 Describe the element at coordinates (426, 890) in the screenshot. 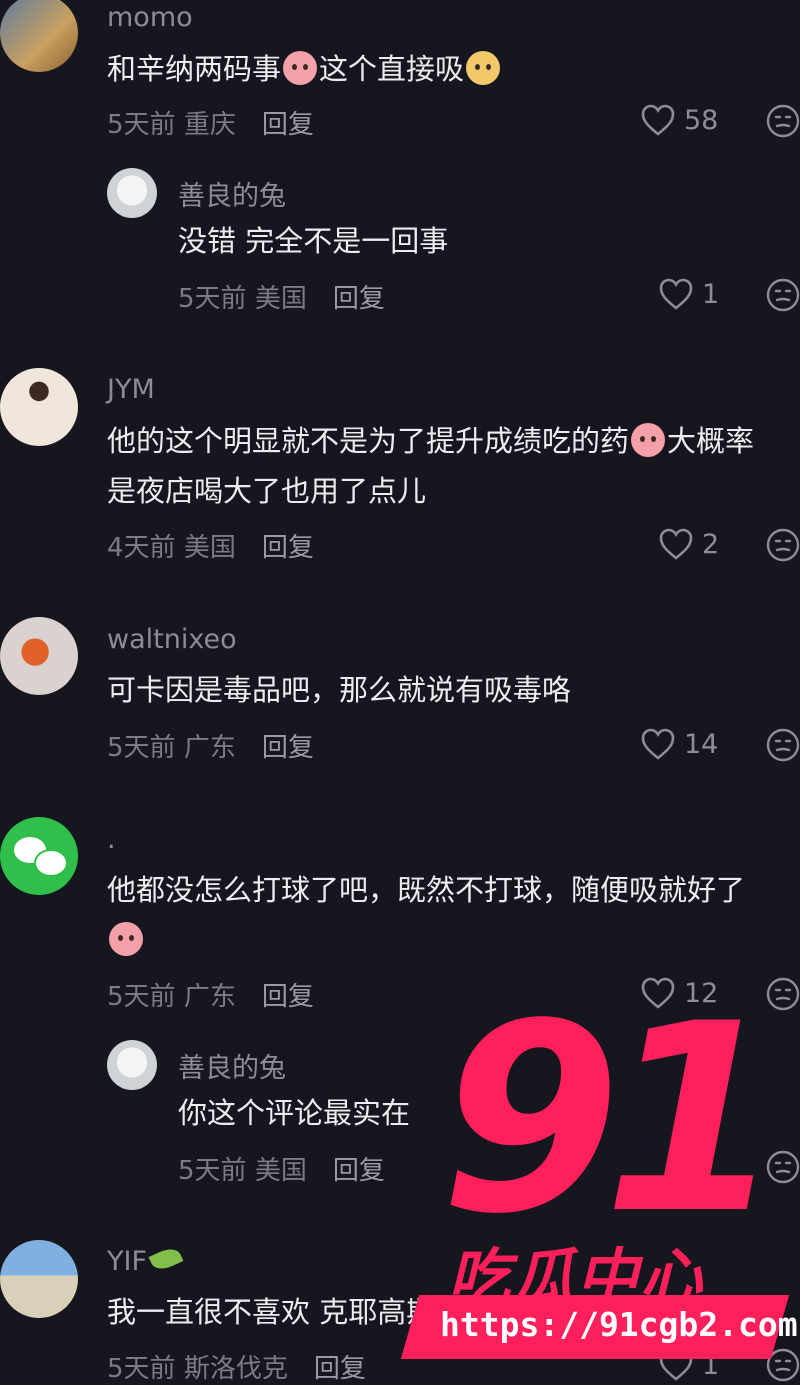

I see `comment-text-part: 他都没怎么打球了吧，既然不打球，随便吸就好了` at that location.